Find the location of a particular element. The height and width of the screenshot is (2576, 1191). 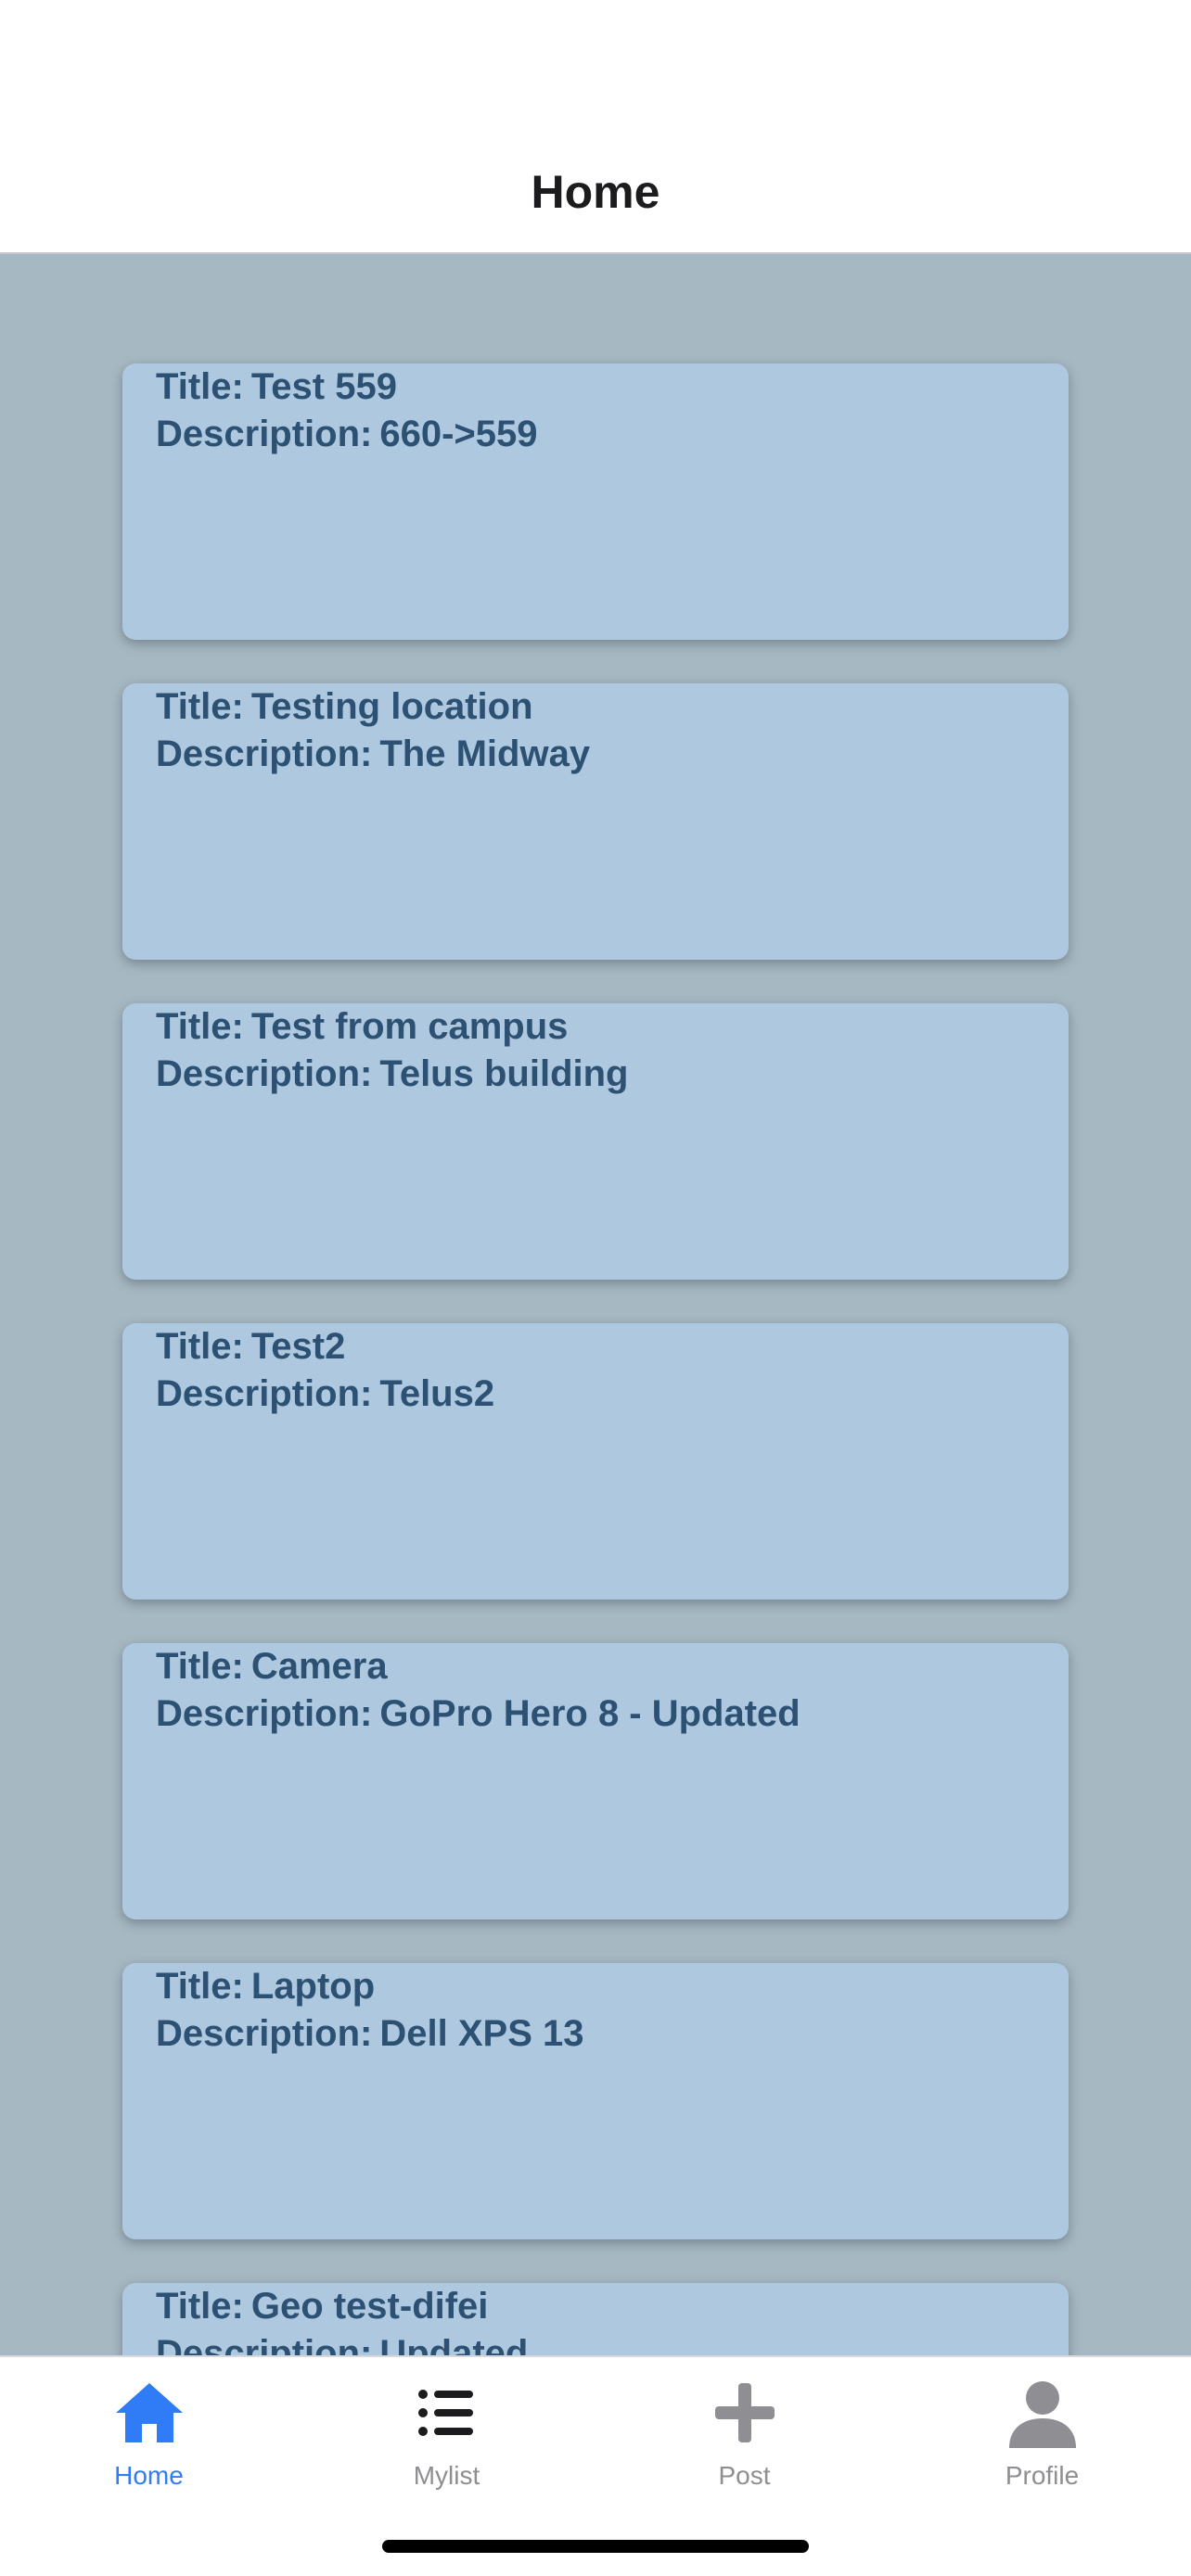

post-title: Test2 is located at coordinates (298, 1346).